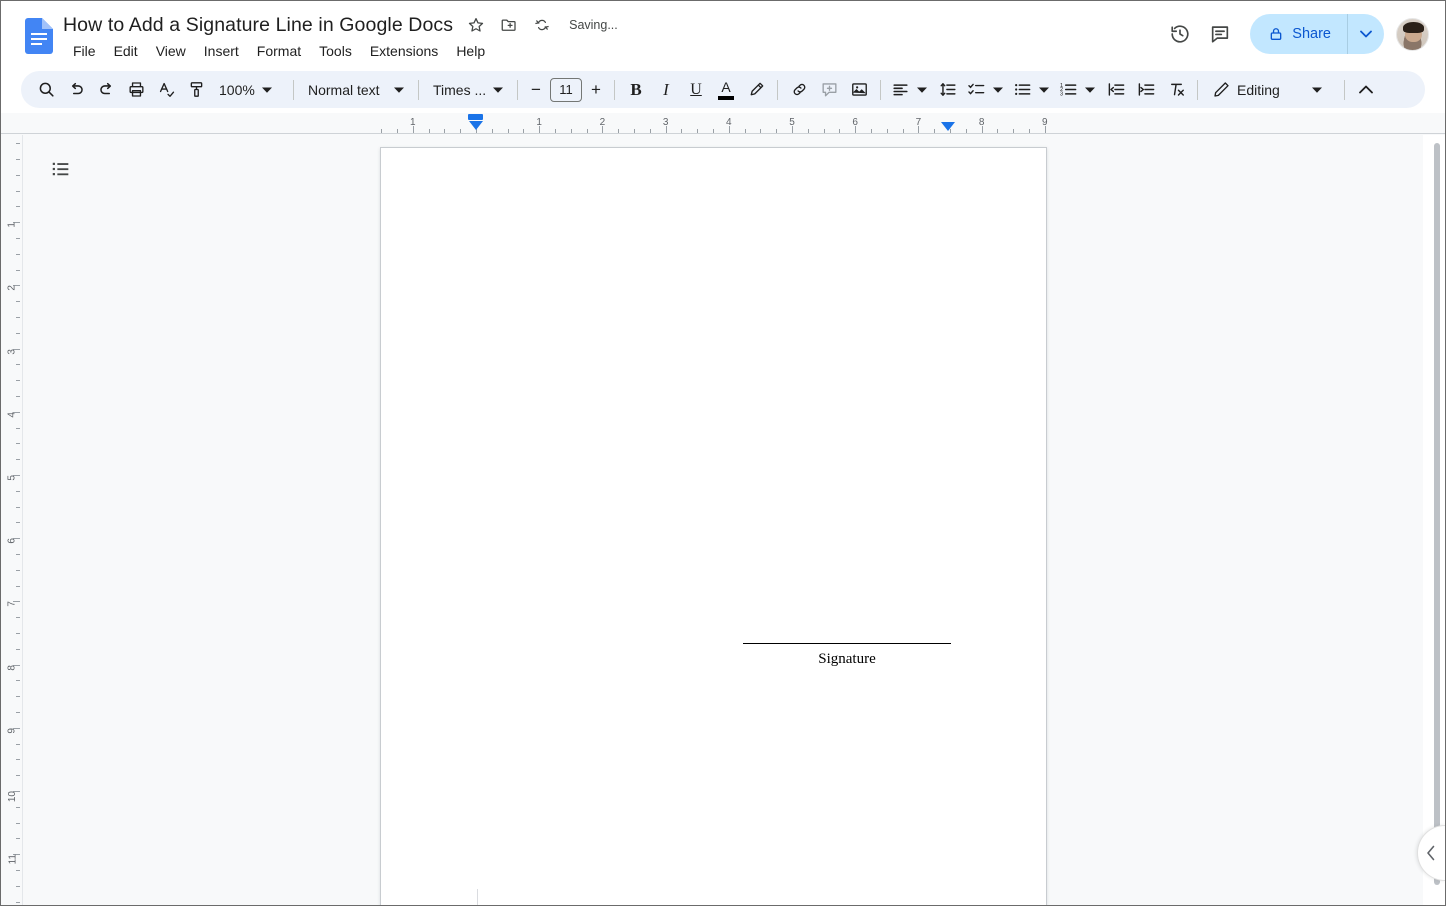  I want to click on redo-icon, so click(106, 90).